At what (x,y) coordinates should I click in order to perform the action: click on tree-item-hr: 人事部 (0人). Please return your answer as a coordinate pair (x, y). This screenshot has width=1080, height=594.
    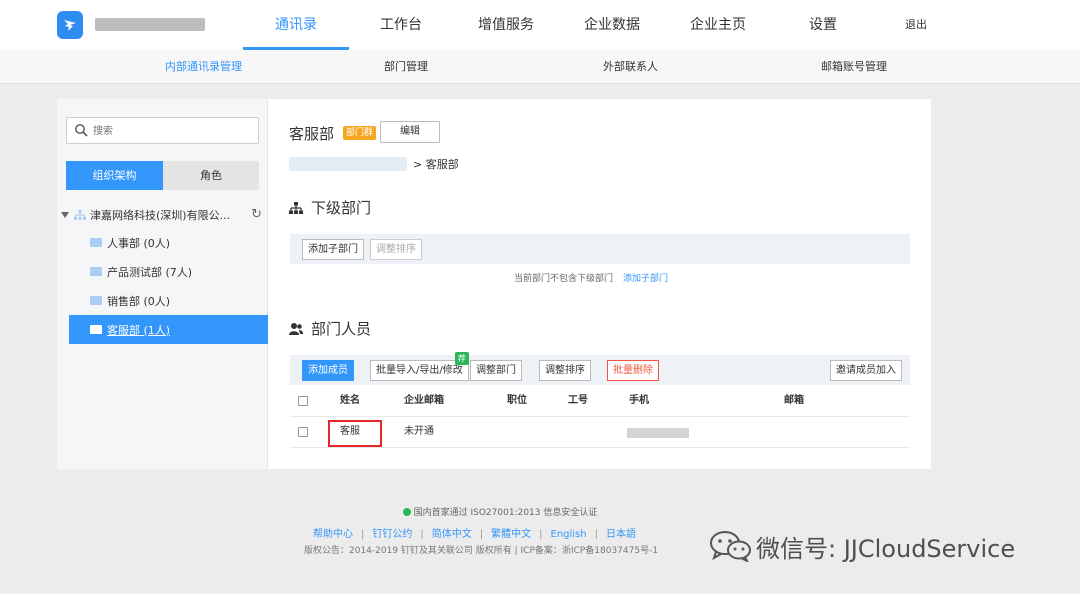
    Looking at the image, I should click on (168, 242).